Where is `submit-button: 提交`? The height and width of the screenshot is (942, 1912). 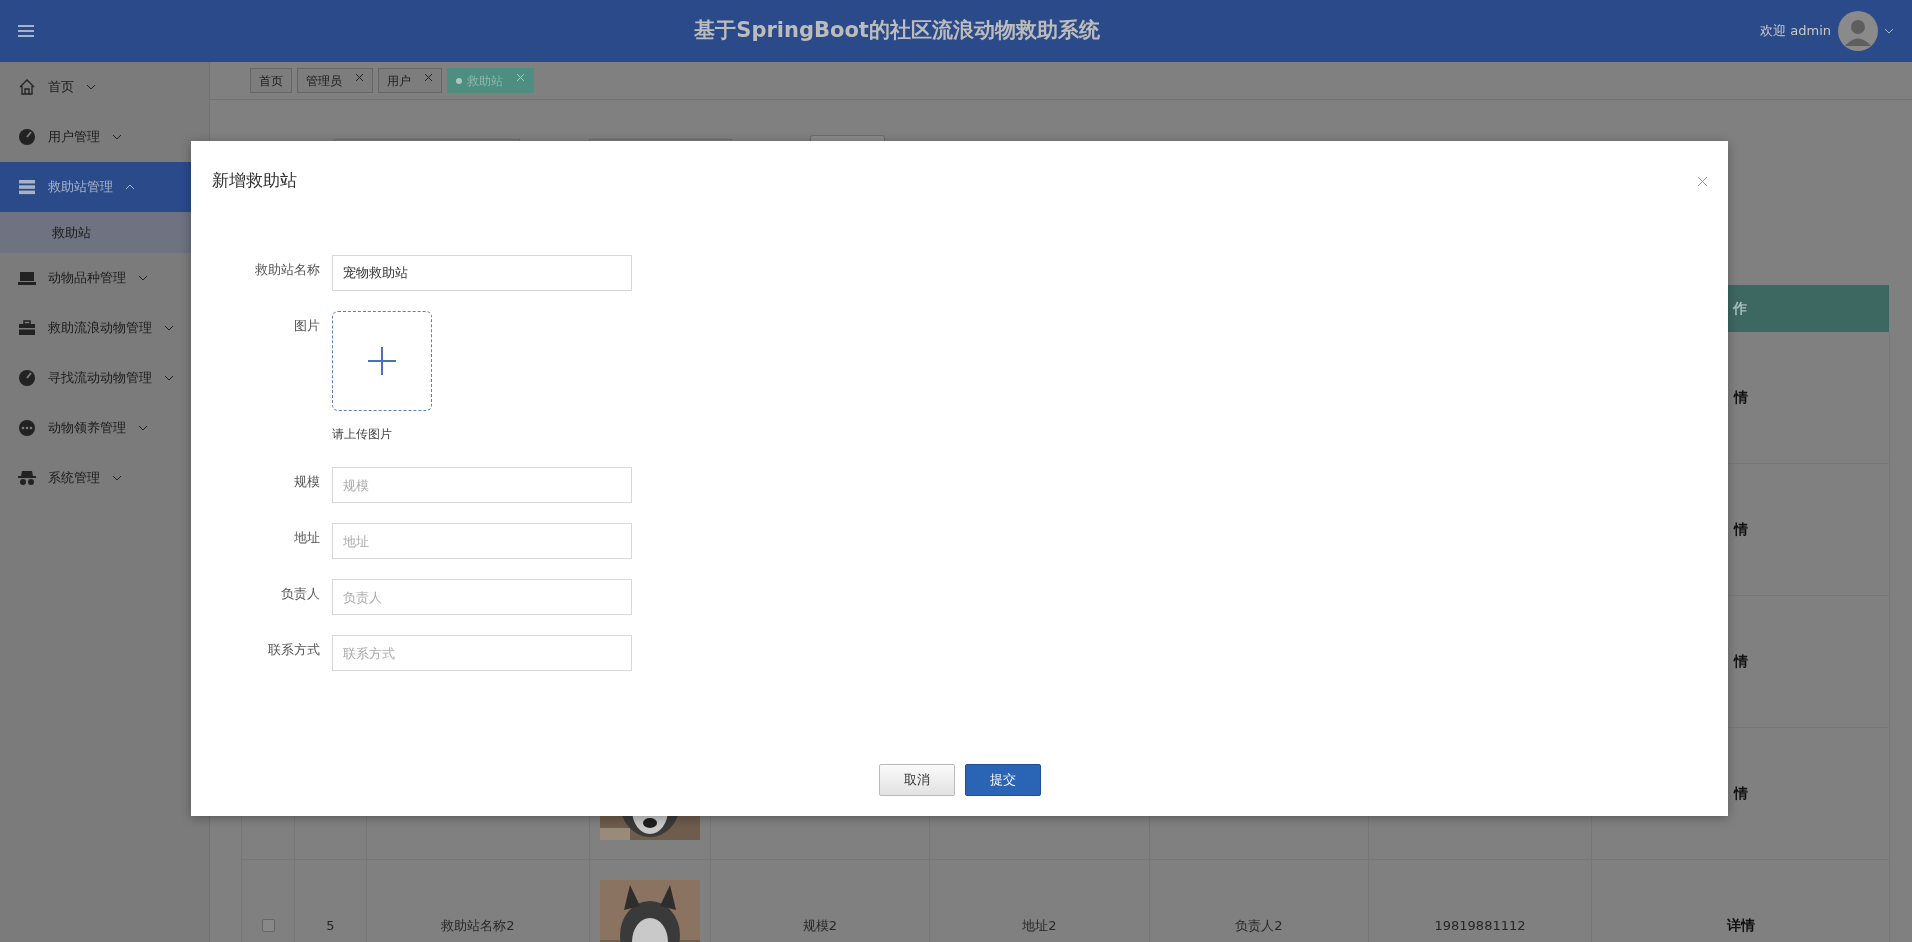
submit-button: 提交 is located at coordinates (1002, 780).